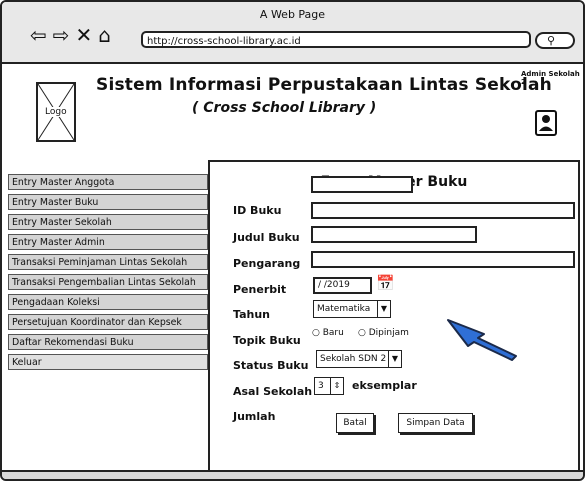  I want to click on jumlah-unit: eksemplar, so click(384, 385).